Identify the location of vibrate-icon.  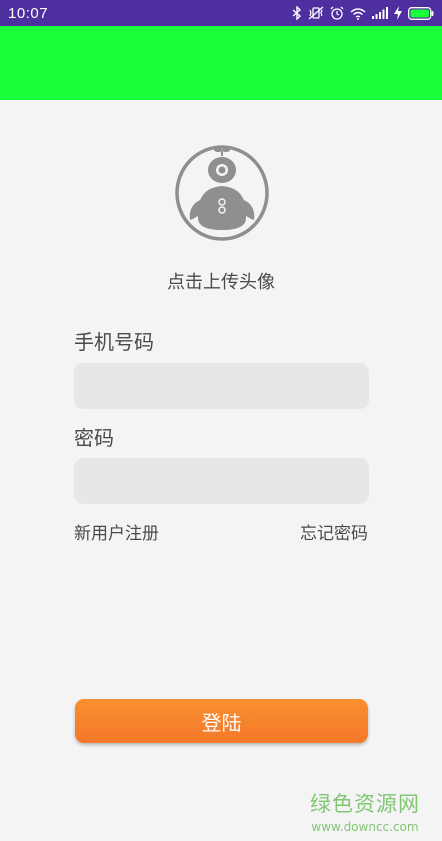
(316, 13).